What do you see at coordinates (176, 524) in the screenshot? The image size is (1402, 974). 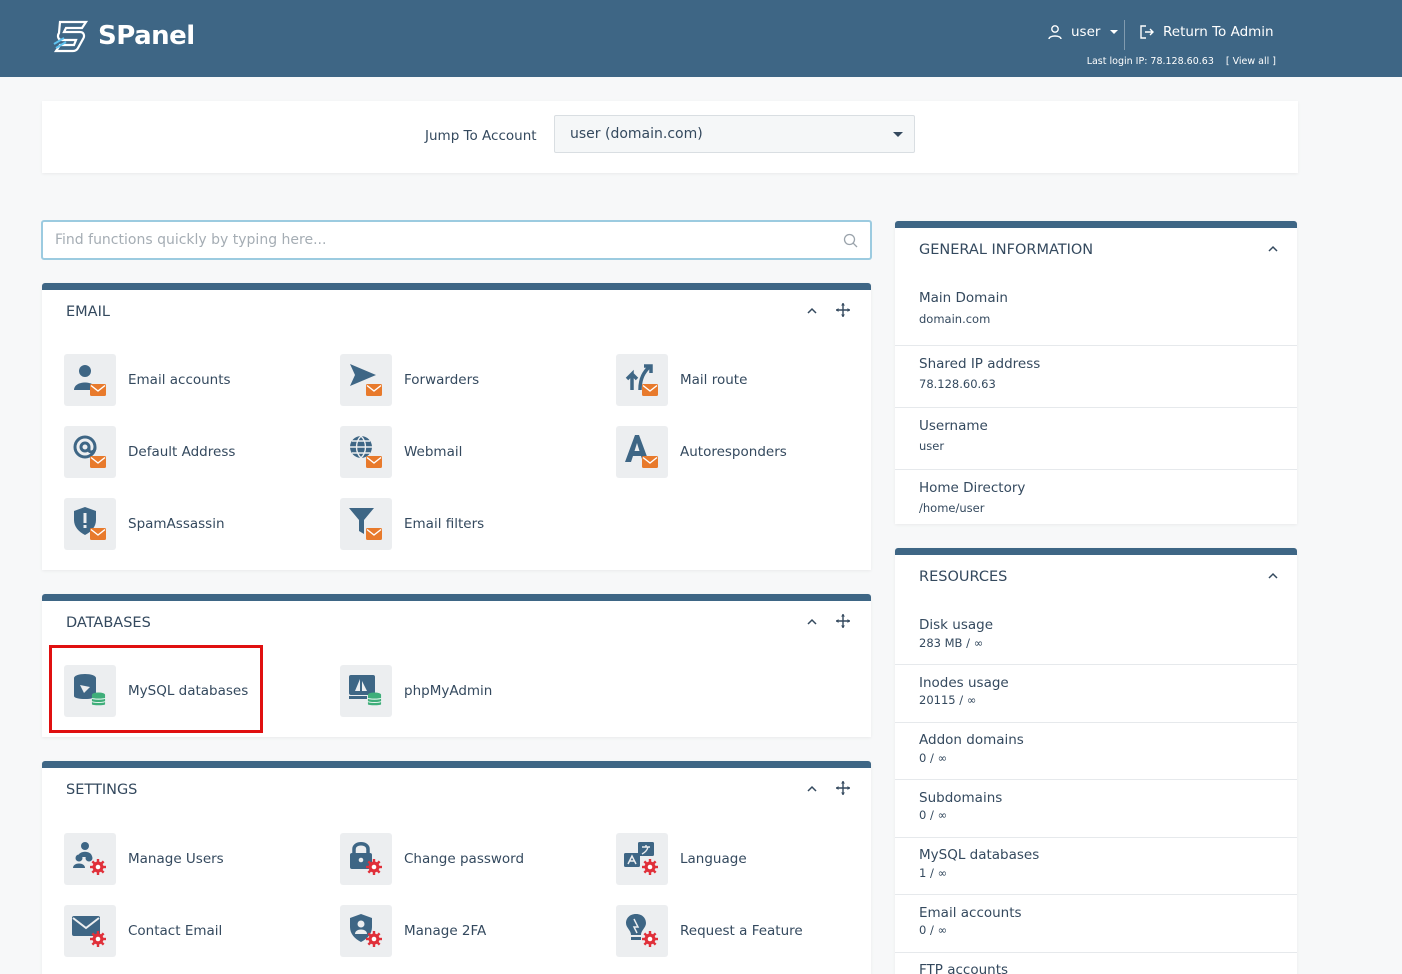 I see `item-label: SpamAssassin` at bounding box center [176, 524].